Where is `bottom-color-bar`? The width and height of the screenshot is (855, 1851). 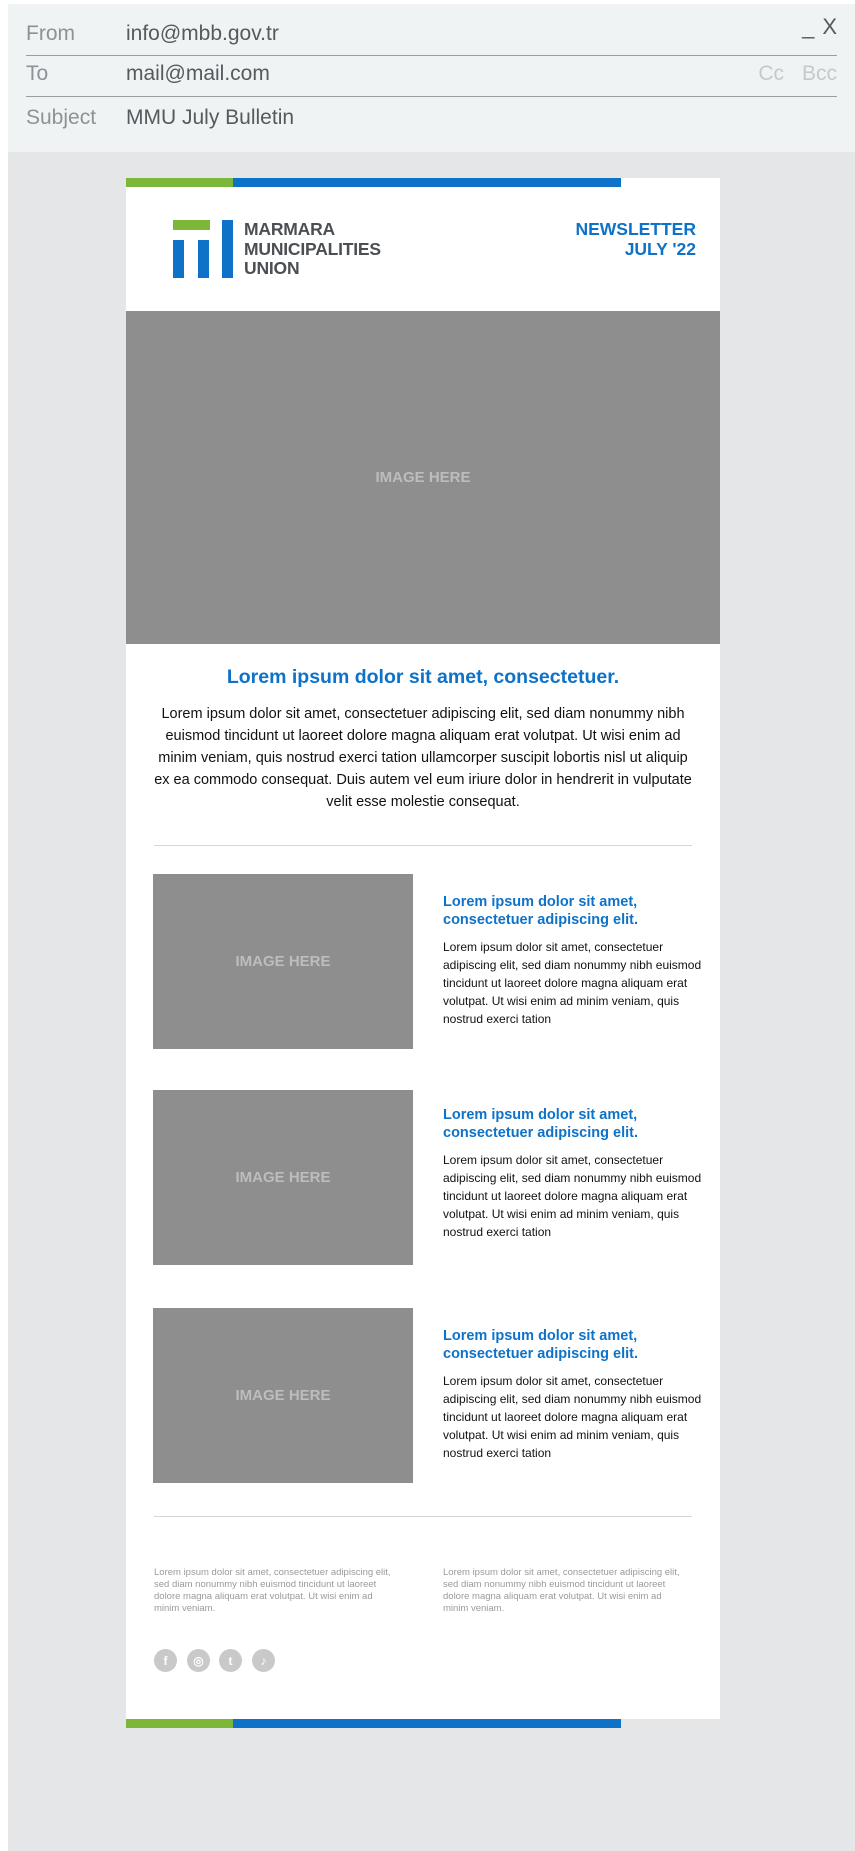
bottom-color-bar is located at coordinates (373, 1723).